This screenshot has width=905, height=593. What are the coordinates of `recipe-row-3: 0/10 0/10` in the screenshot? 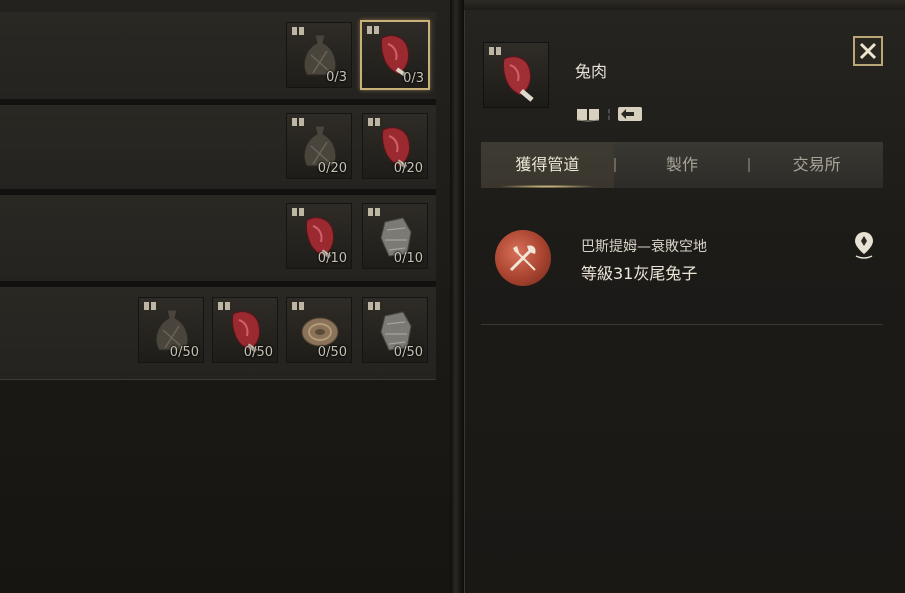 It's located at (218, 238).